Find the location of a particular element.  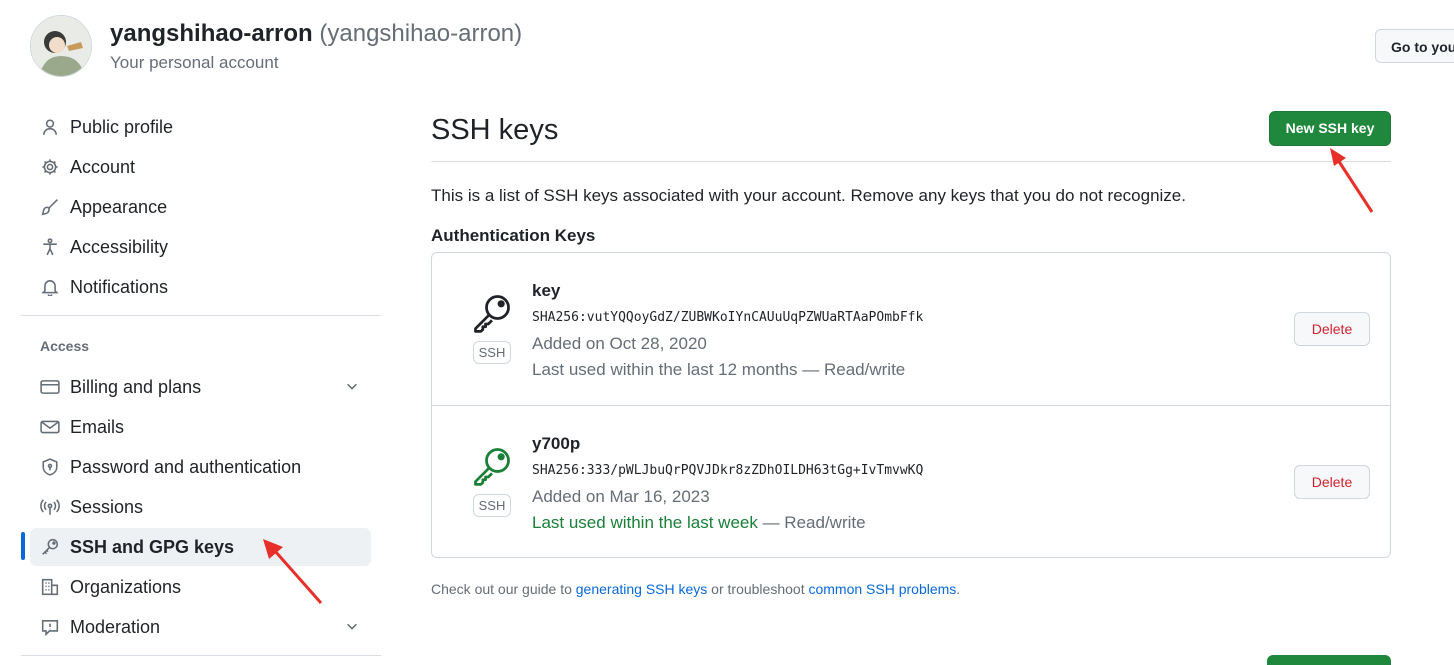

sidebar-item-label: SSH and GPG keys is located at coordinates (152, 546).